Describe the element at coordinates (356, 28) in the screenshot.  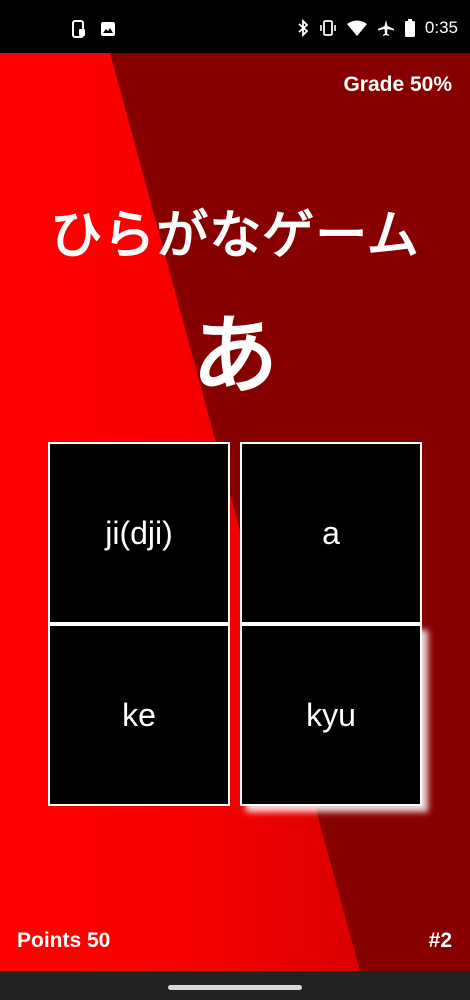
I see `wifi-icon` at that location.